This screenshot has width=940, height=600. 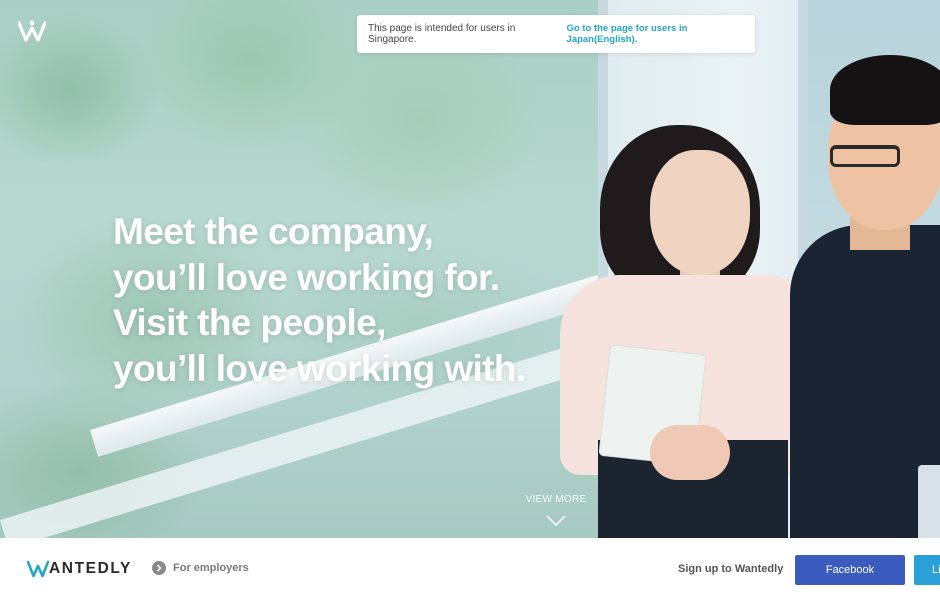 I want to click on headline-line-2: you’ll love working for., so click(x=306, y=277).